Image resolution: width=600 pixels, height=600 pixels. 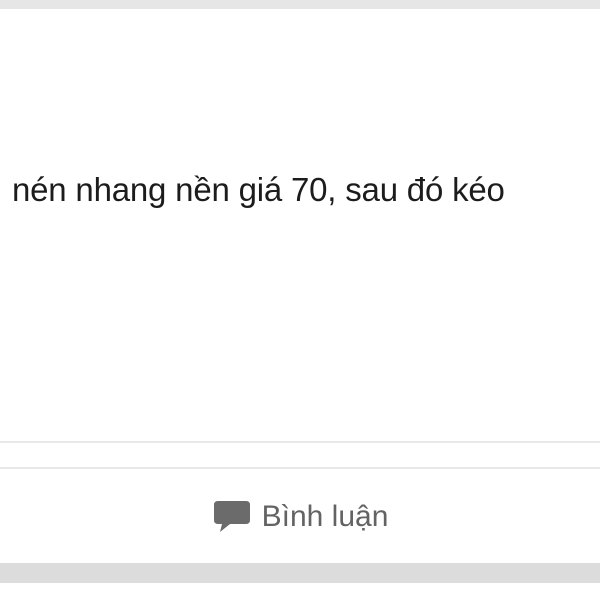 What do you see at coordinates (325, 517) in the screenshot?
I see `comment-label: Bình luận` at bounding box center [325, 517].